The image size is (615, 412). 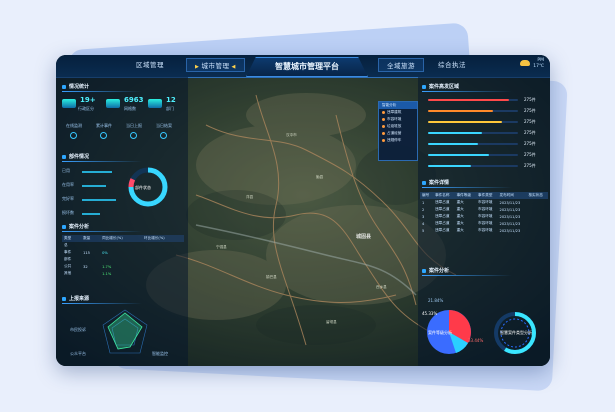 I want to click on source-label-3: 智能监控, so click(x=160, y=353).